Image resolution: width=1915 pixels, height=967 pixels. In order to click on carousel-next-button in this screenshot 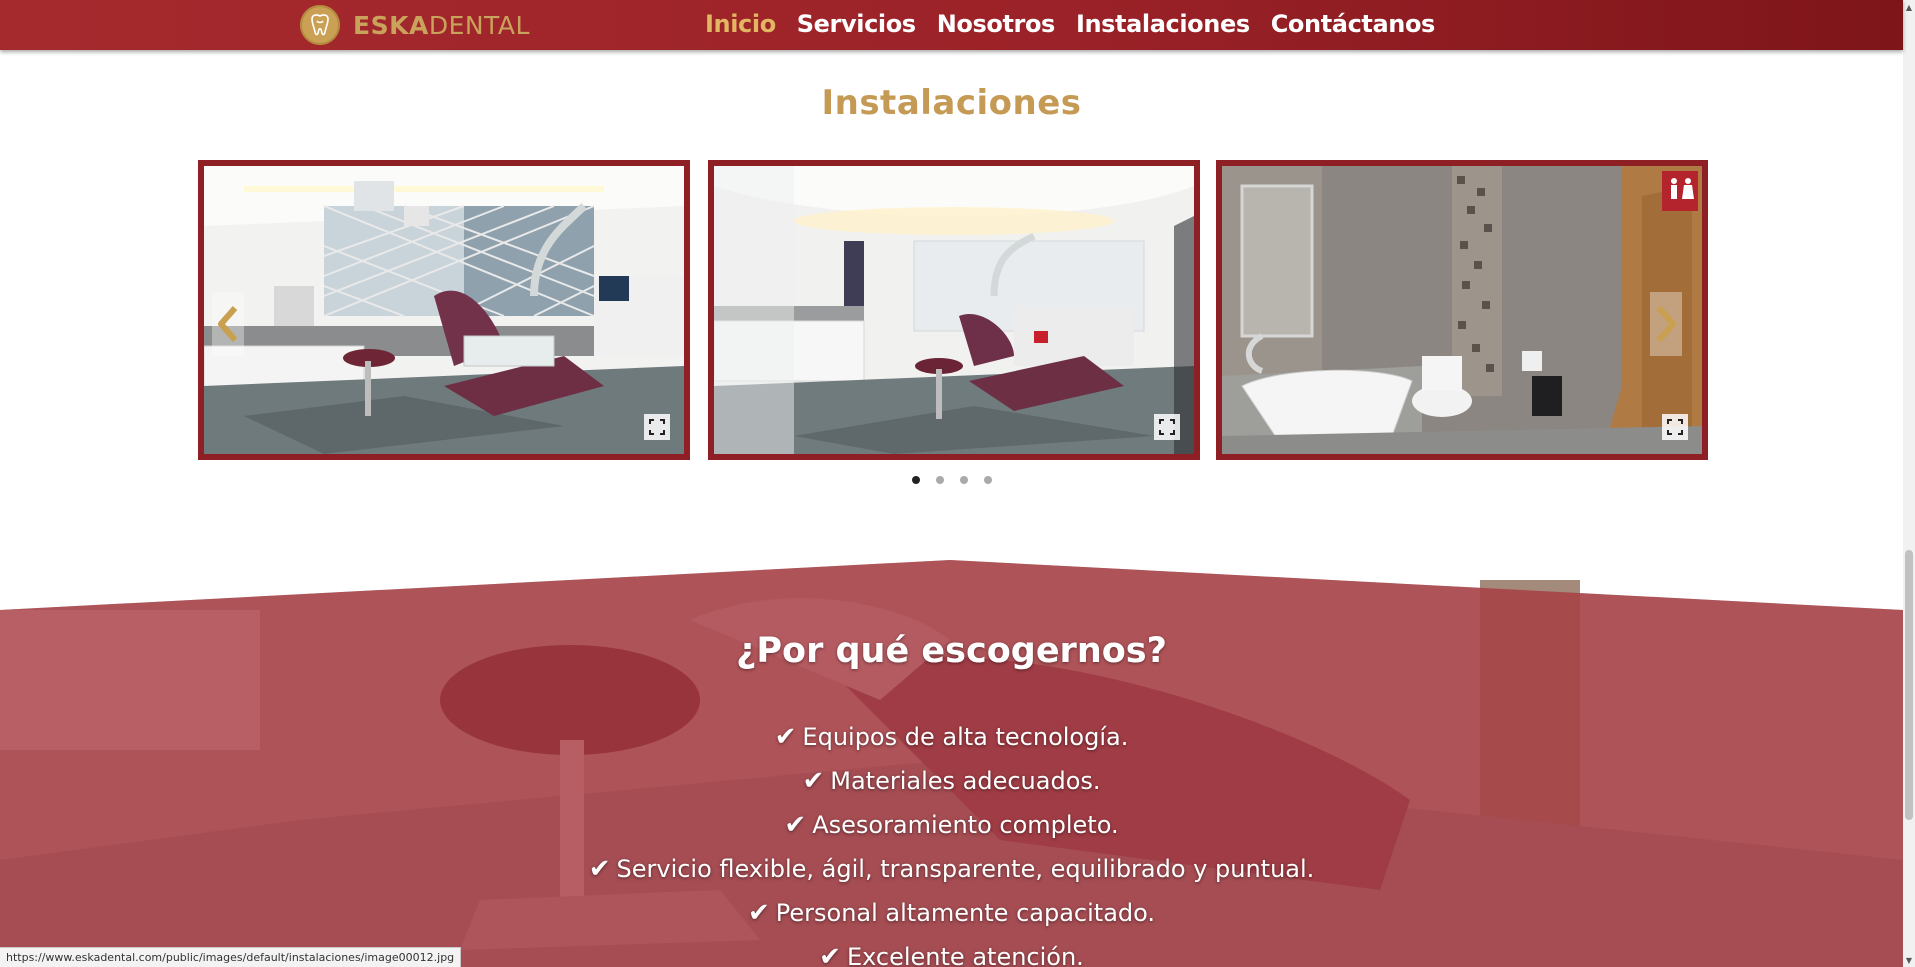, I will do `click(1666, 324)`.